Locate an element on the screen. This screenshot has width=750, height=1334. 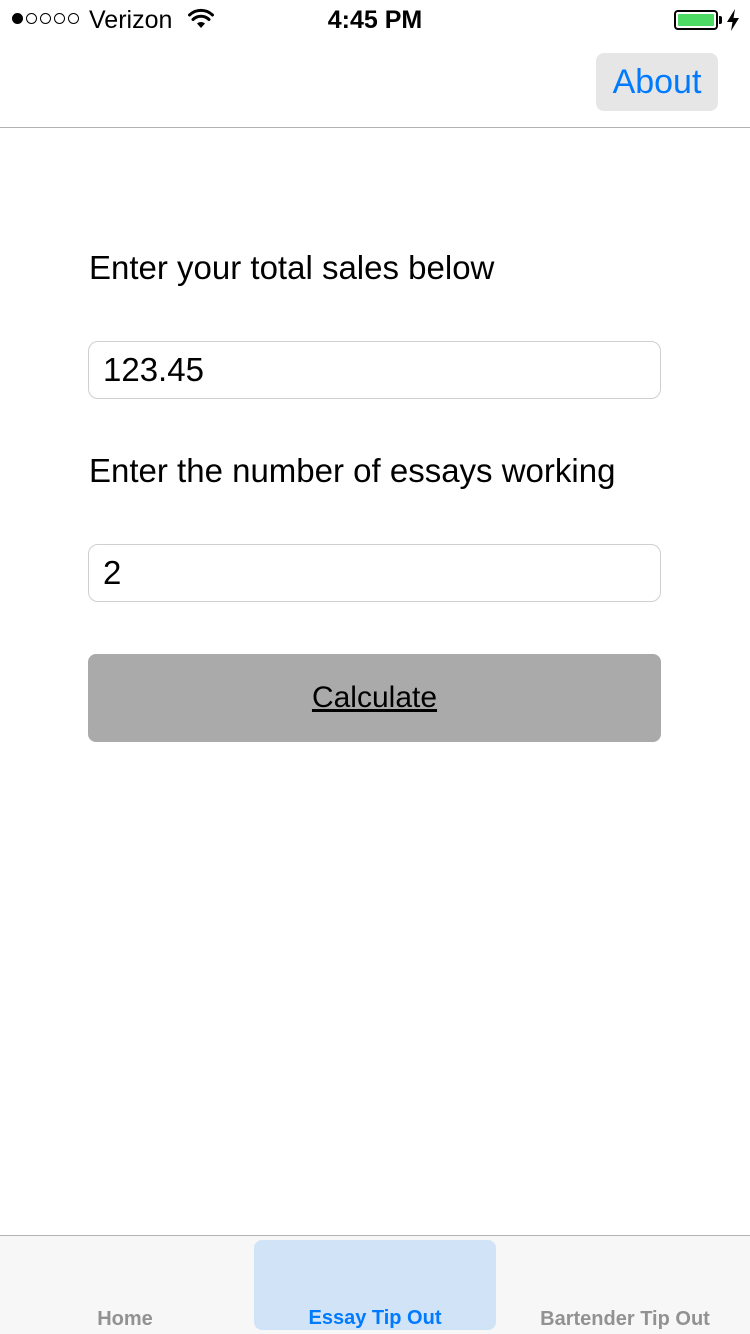
about-button: About is located at coordinates (657, 82).